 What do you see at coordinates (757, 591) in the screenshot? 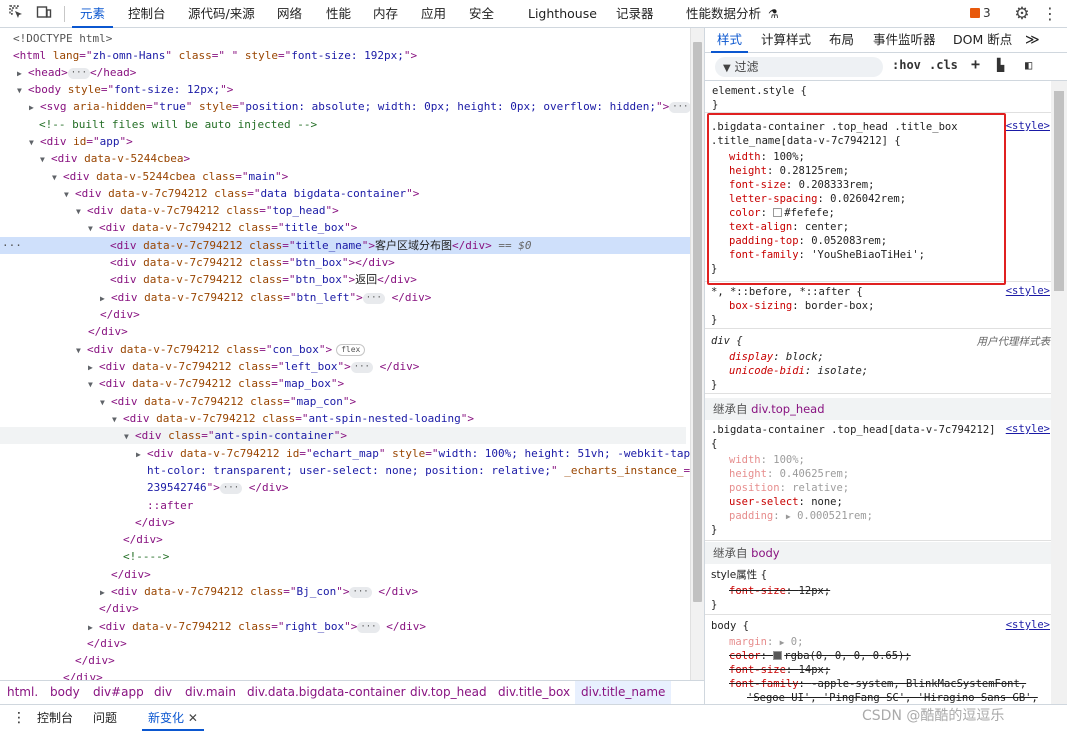
I see `prop-name: font-size` at bounding box center [757, 591].